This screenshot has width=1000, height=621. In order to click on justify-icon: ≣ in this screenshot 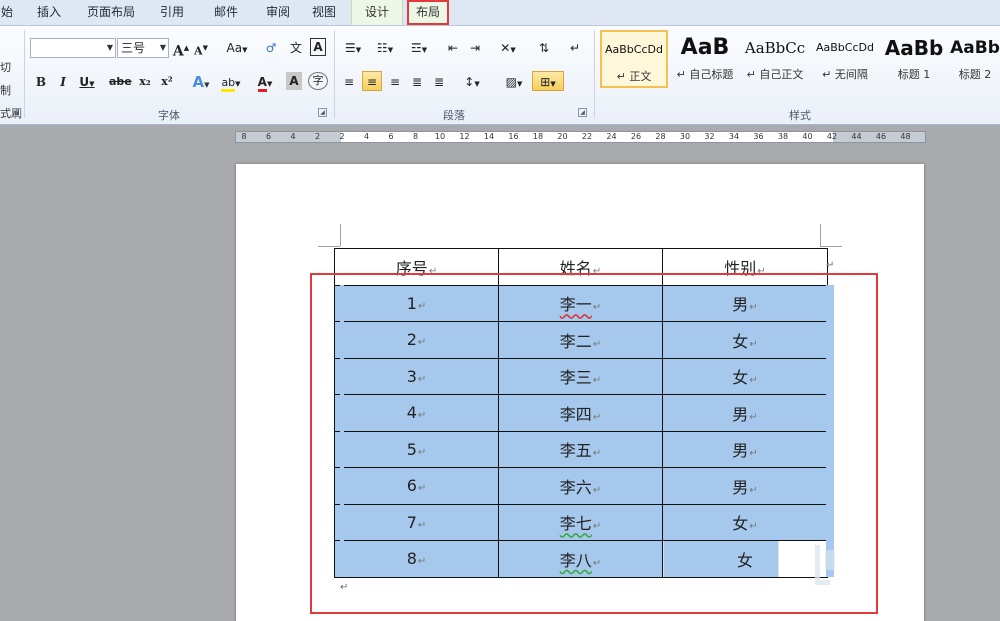, I will do `click(417, 82)`.